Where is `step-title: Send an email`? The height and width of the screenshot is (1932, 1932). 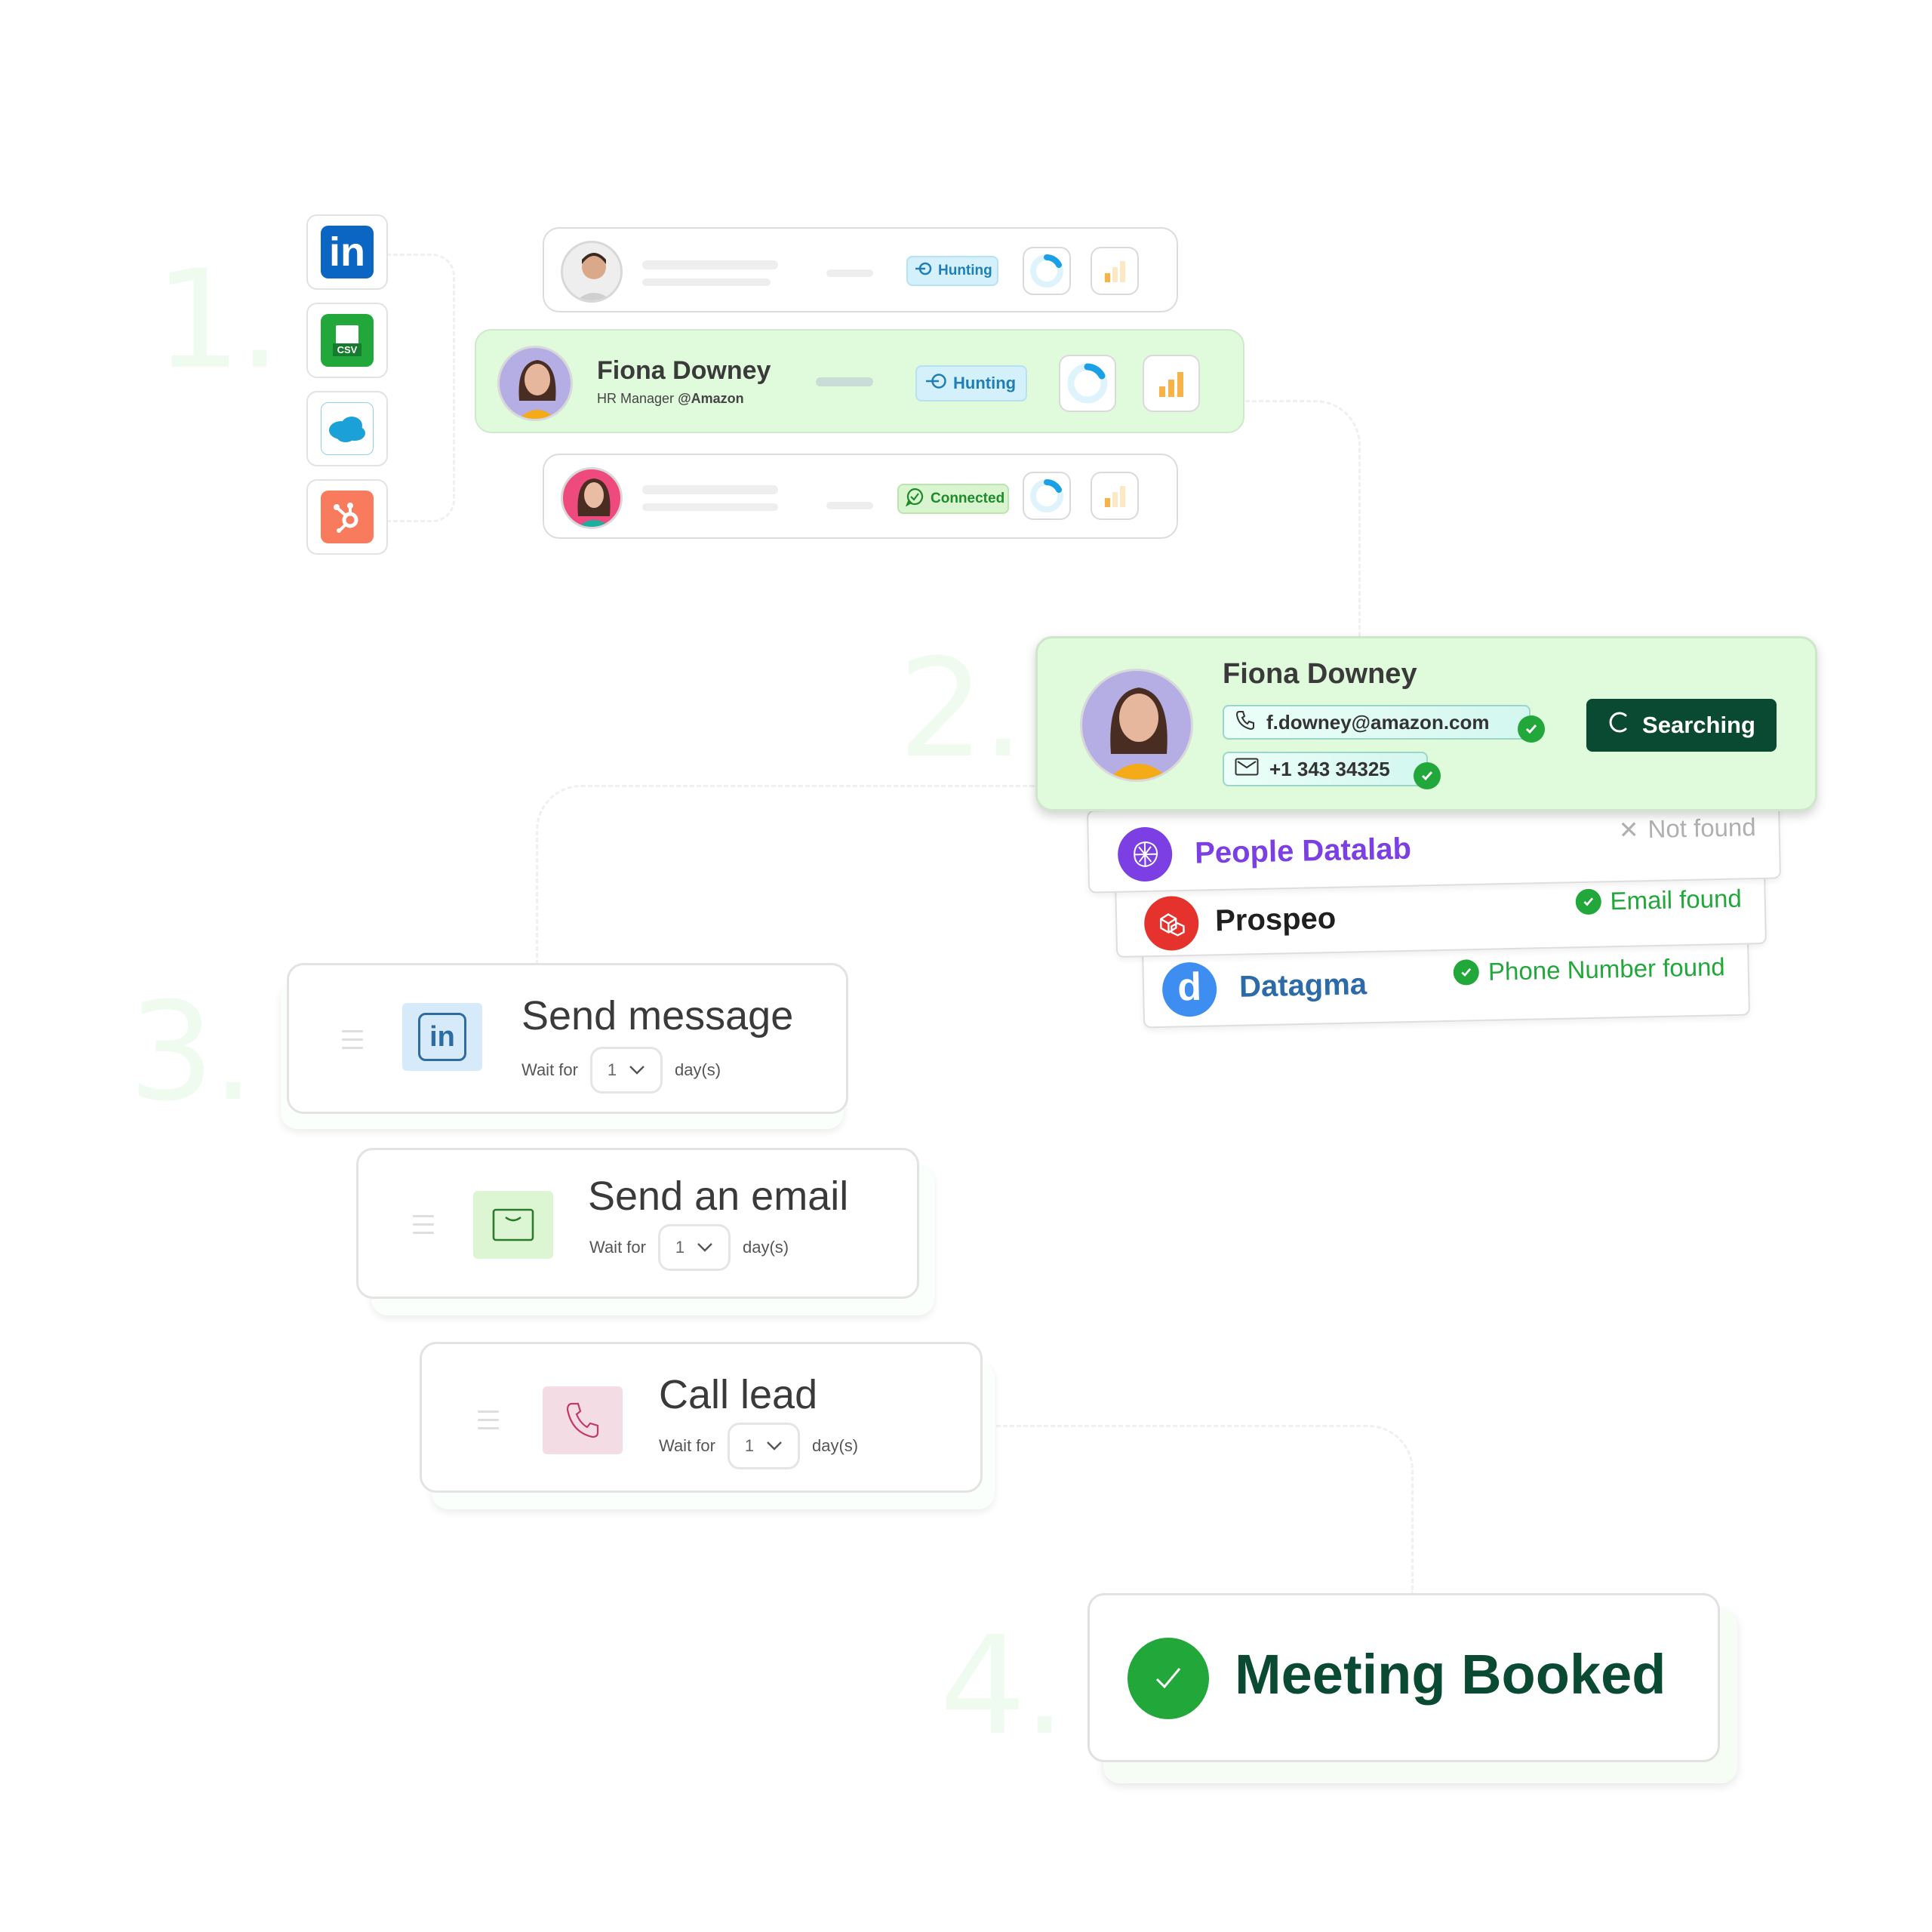 step-title: Send an email is located at coordinates (718, 1196).